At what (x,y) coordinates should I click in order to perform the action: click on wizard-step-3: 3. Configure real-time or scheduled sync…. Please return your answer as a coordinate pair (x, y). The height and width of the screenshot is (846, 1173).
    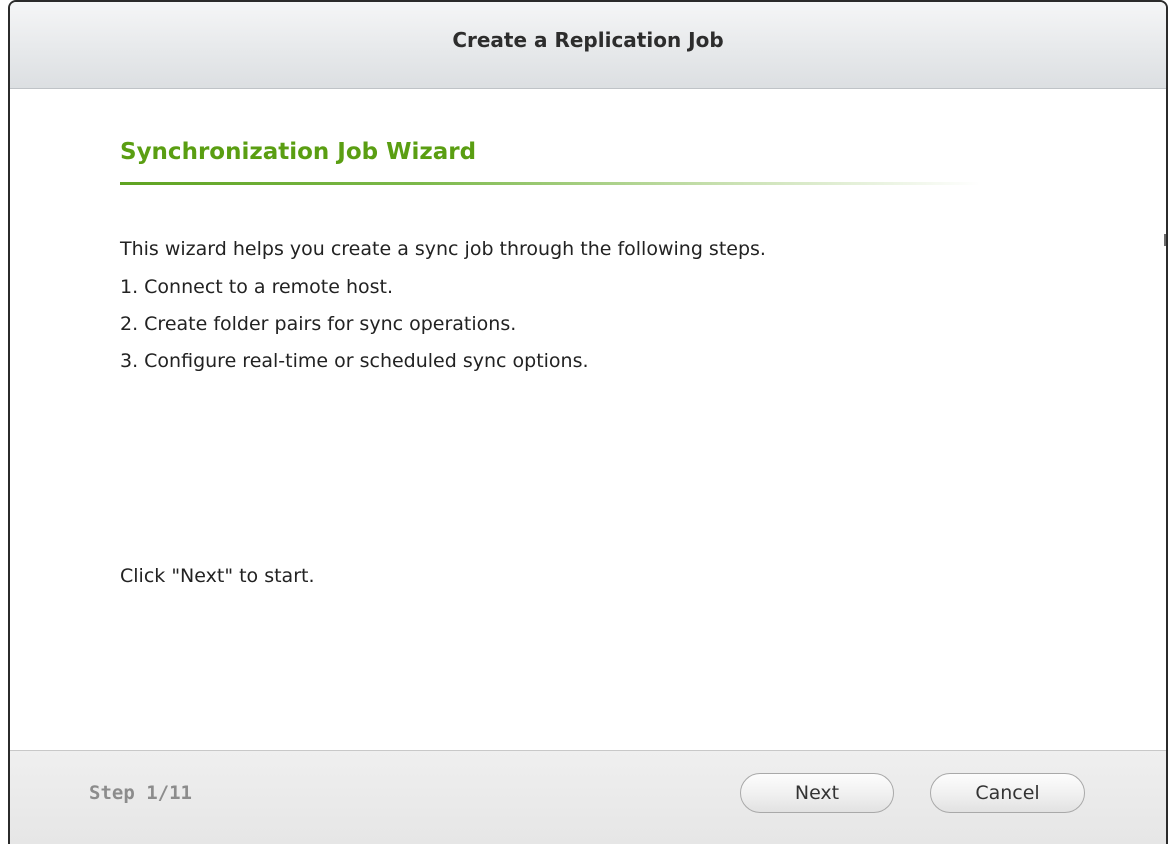
    Looking at the image, I should click on (354, 361).